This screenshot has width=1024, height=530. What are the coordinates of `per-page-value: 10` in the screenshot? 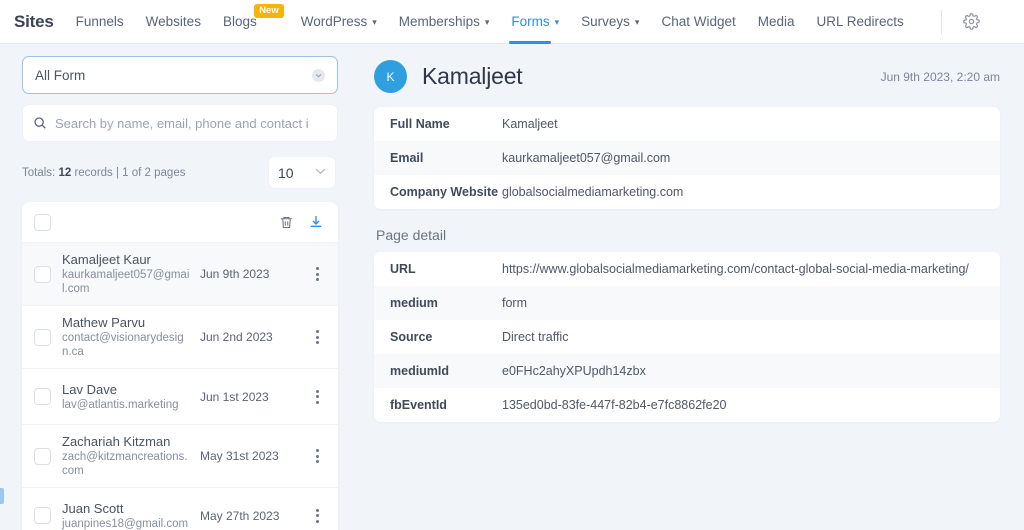 It's located at (286, 172).